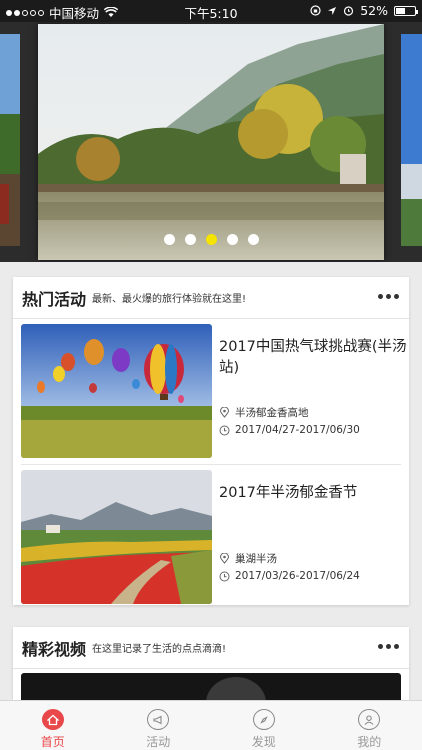 This screenshot has width=422, height=750. What do you see at coordinates (263, 719) in the screenshot?
I see `compass-icon` at bounding box center [263, 719].